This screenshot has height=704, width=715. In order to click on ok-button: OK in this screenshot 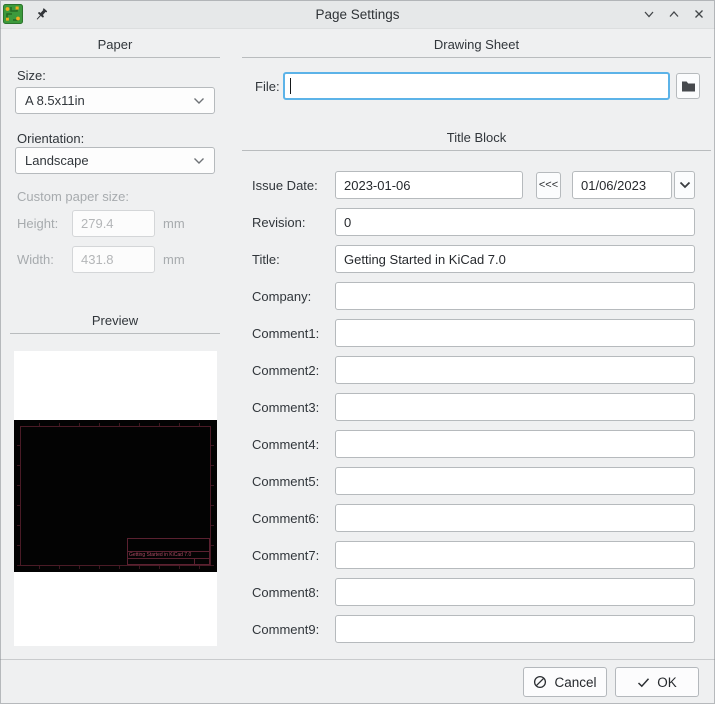, I will do `click(657, 682)`.